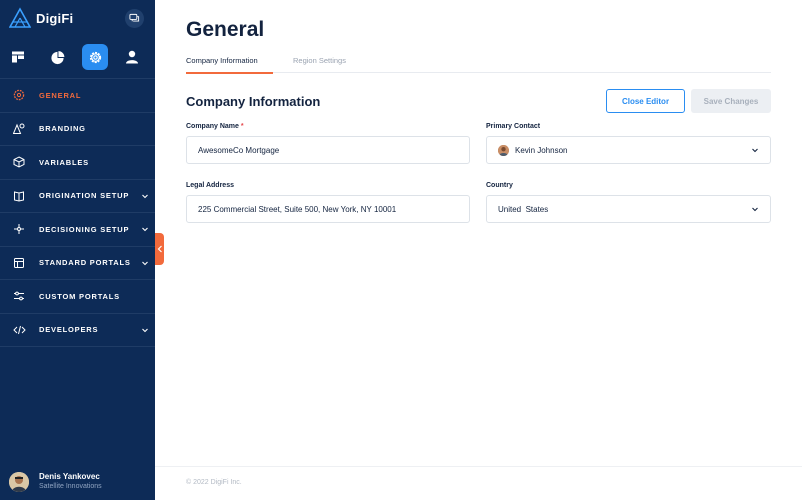 This screenshot has width=802, height=500. Describe the element at coordinates (19, 196) in the screenshot. I see `book-icon` at that location.